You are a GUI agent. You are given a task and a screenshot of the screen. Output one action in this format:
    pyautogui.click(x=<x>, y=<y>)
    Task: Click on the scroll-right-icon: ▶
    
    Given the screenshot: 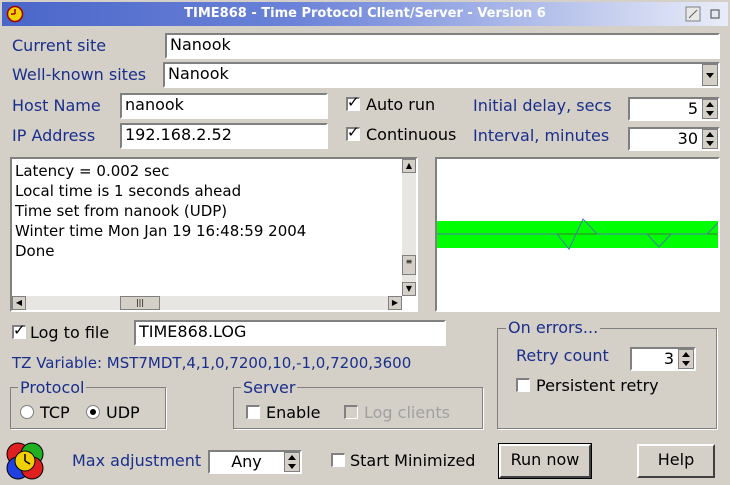 What is the action you would take?
    pyautogui.click(x=395, y=303)
    